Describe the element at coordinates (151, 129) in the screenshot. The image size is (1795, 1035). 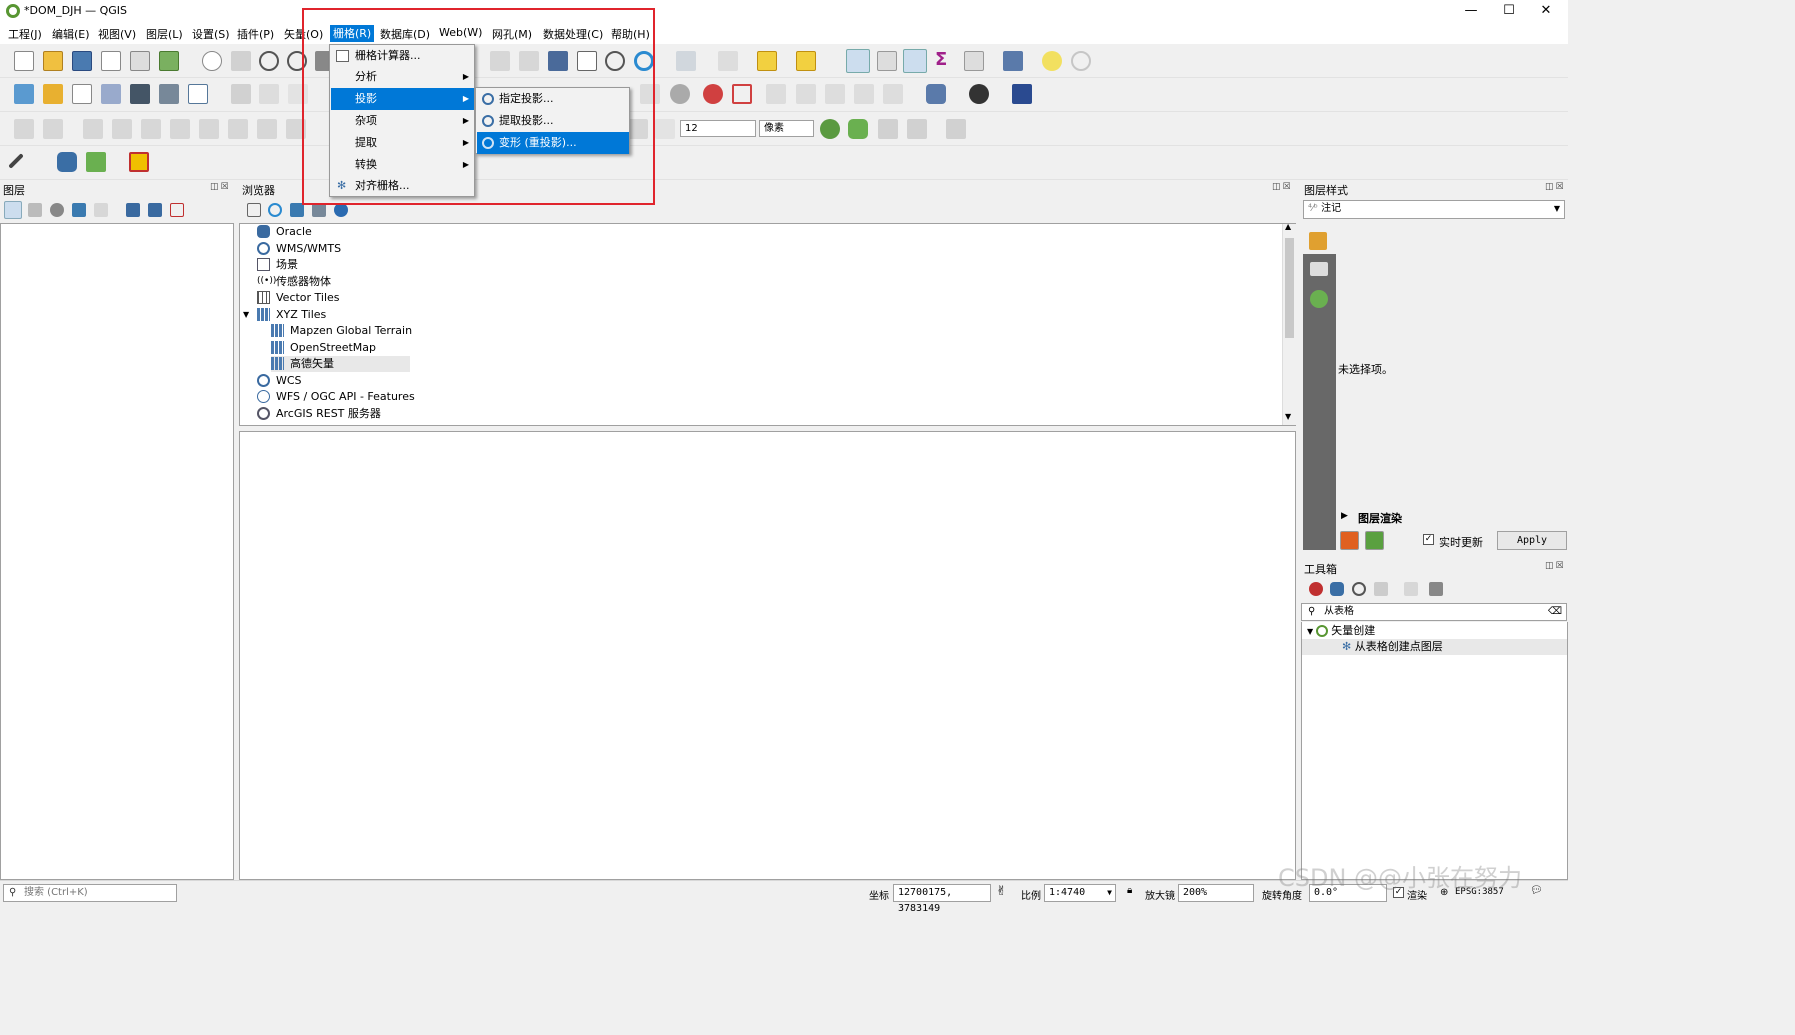
I see `delete-selected-icon` at that location.